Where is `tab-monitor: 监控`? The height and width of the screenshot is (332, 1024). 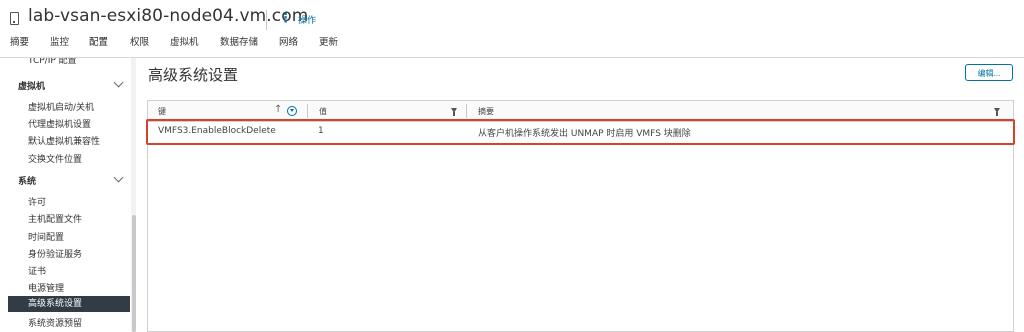 tab-monitor: 监控 is located at coordinates (59, 46).